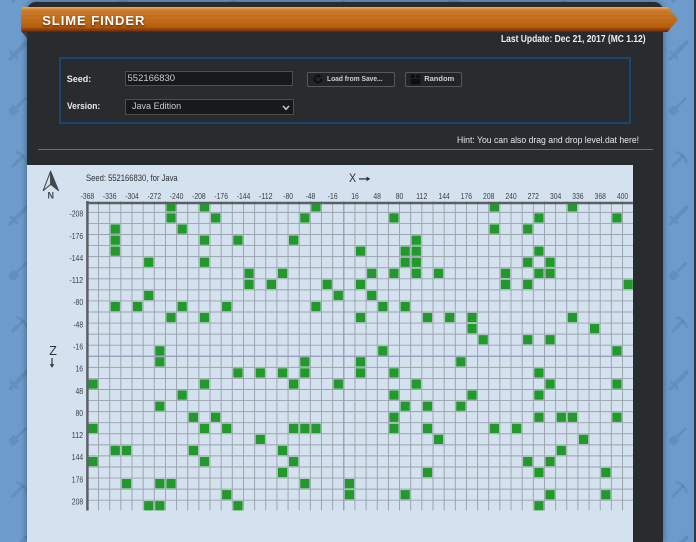 The height and width of the screenshot is (542, 696). What do you see at coordinates (534, 196) in the screenshot?
I see `svg-text: 272` at bounding box center [534, 196].